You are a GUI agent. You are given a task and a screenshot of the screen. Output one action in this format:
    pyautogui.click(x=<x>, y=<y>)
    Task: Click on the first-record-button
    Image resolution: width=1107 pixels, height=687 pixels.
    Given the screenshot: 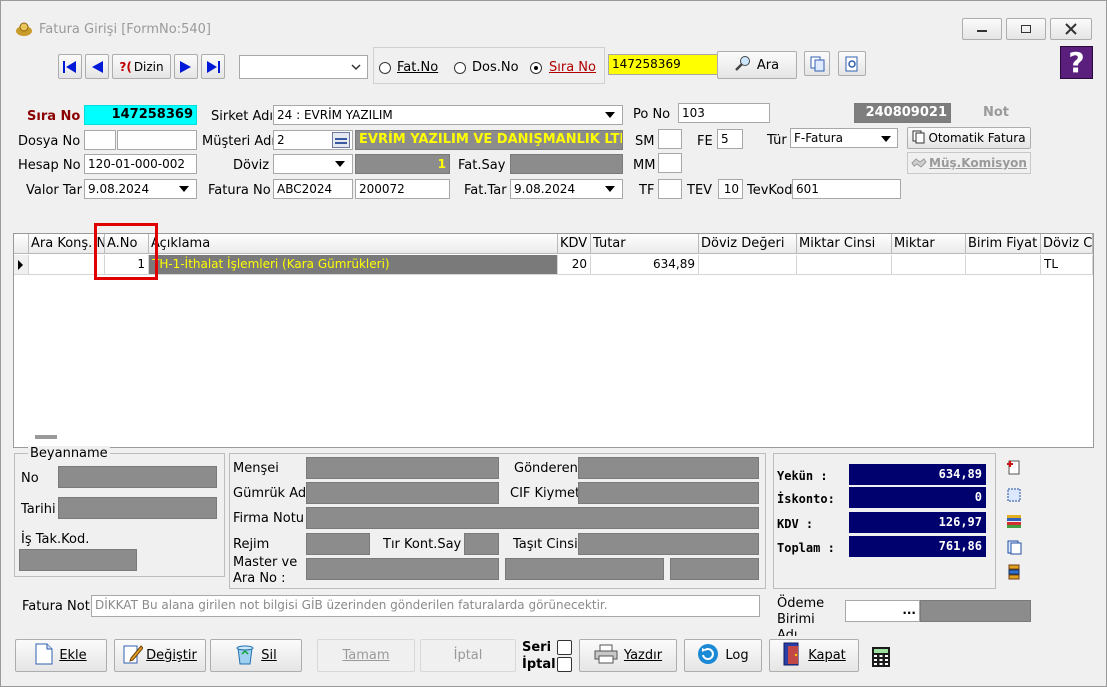 What is the action you would take?
    pyautogui.click(x=70, y=66)
    